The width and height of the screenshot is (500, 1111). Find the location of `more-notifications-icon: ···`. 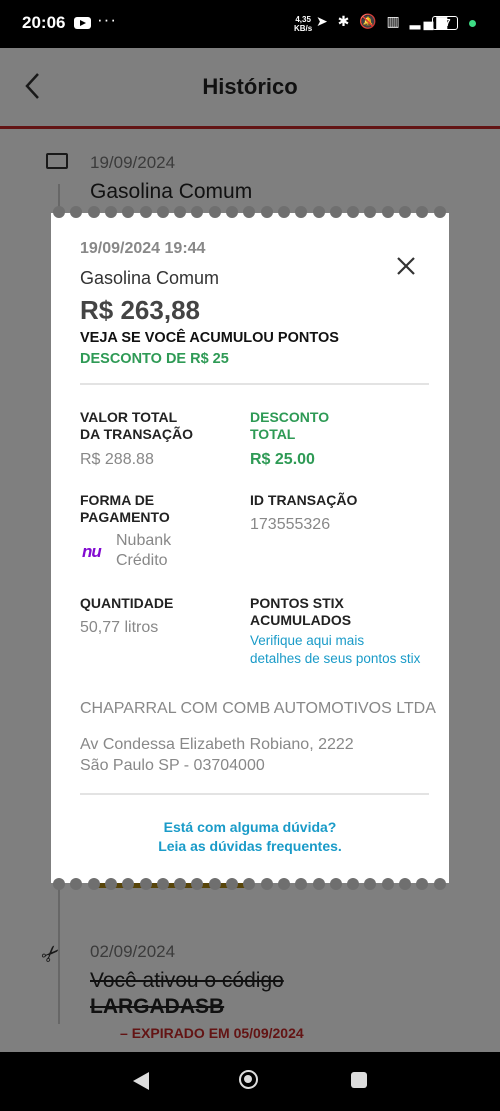

more-notifications-icon: ··· is located at coordinates (107, 19).